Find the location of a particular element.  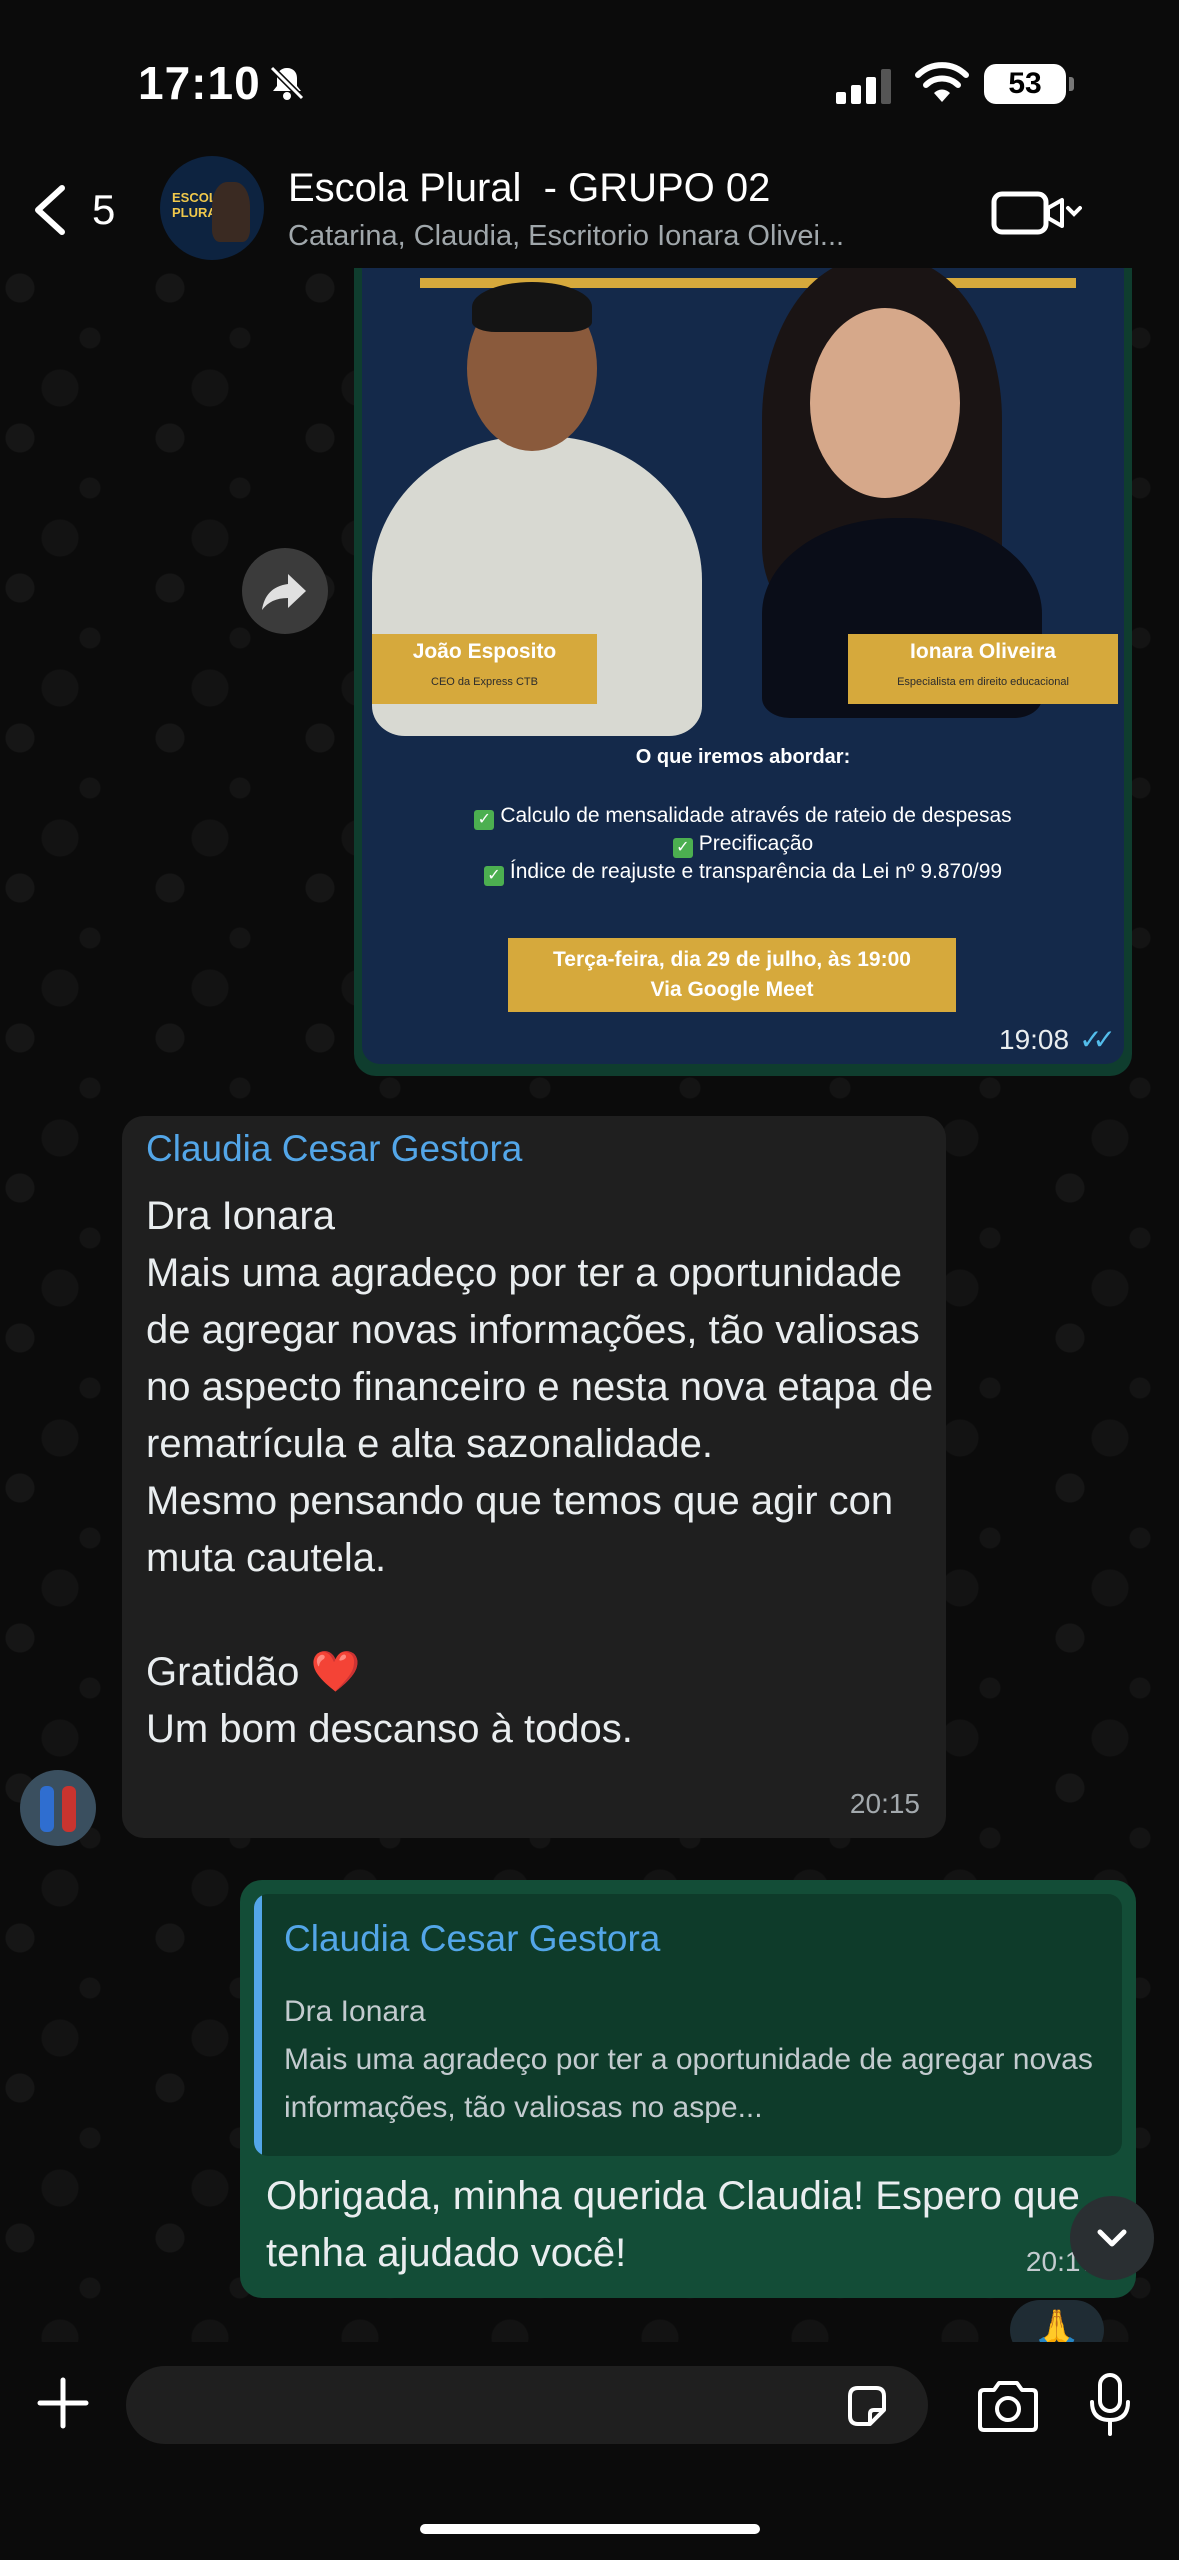

plus-icon is located at coordinates (63, 2403).